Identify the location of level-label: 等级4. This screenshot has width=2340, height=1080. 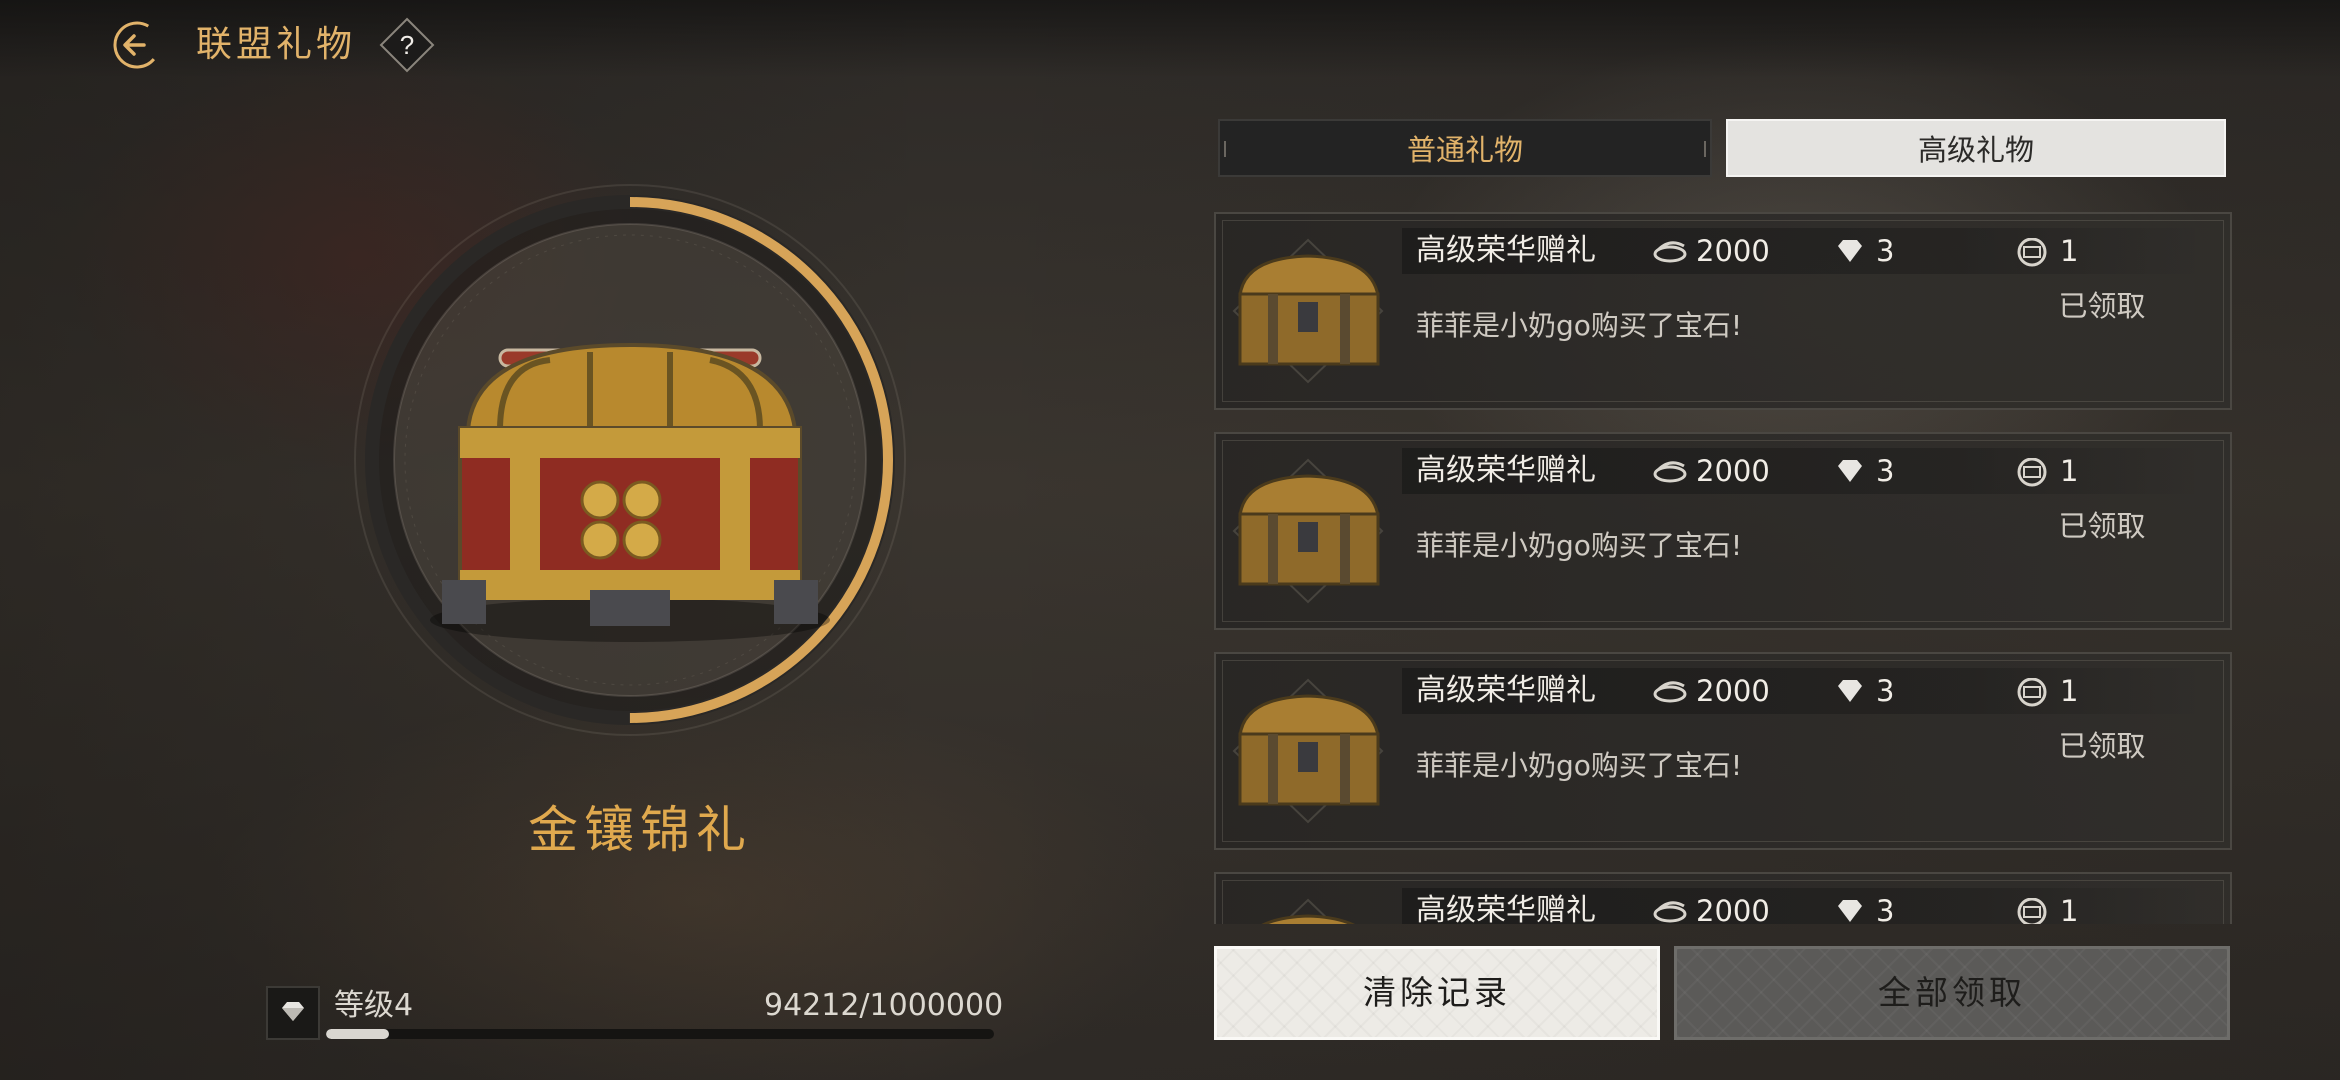
(374, 1005).